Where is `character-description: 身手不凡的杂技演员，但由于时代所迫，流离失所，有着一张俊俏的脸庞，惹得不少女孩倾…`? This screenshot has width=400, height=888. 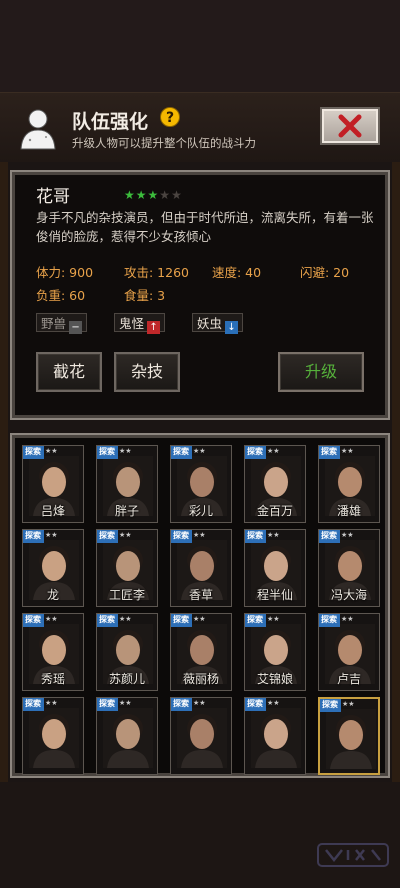 character-description: 身手不凡的杂技演员，但由于时代所迫，流离失所，有着一张俊俏的脸庞，惹得不少女孩倾… is located at coordinates (205, 227).